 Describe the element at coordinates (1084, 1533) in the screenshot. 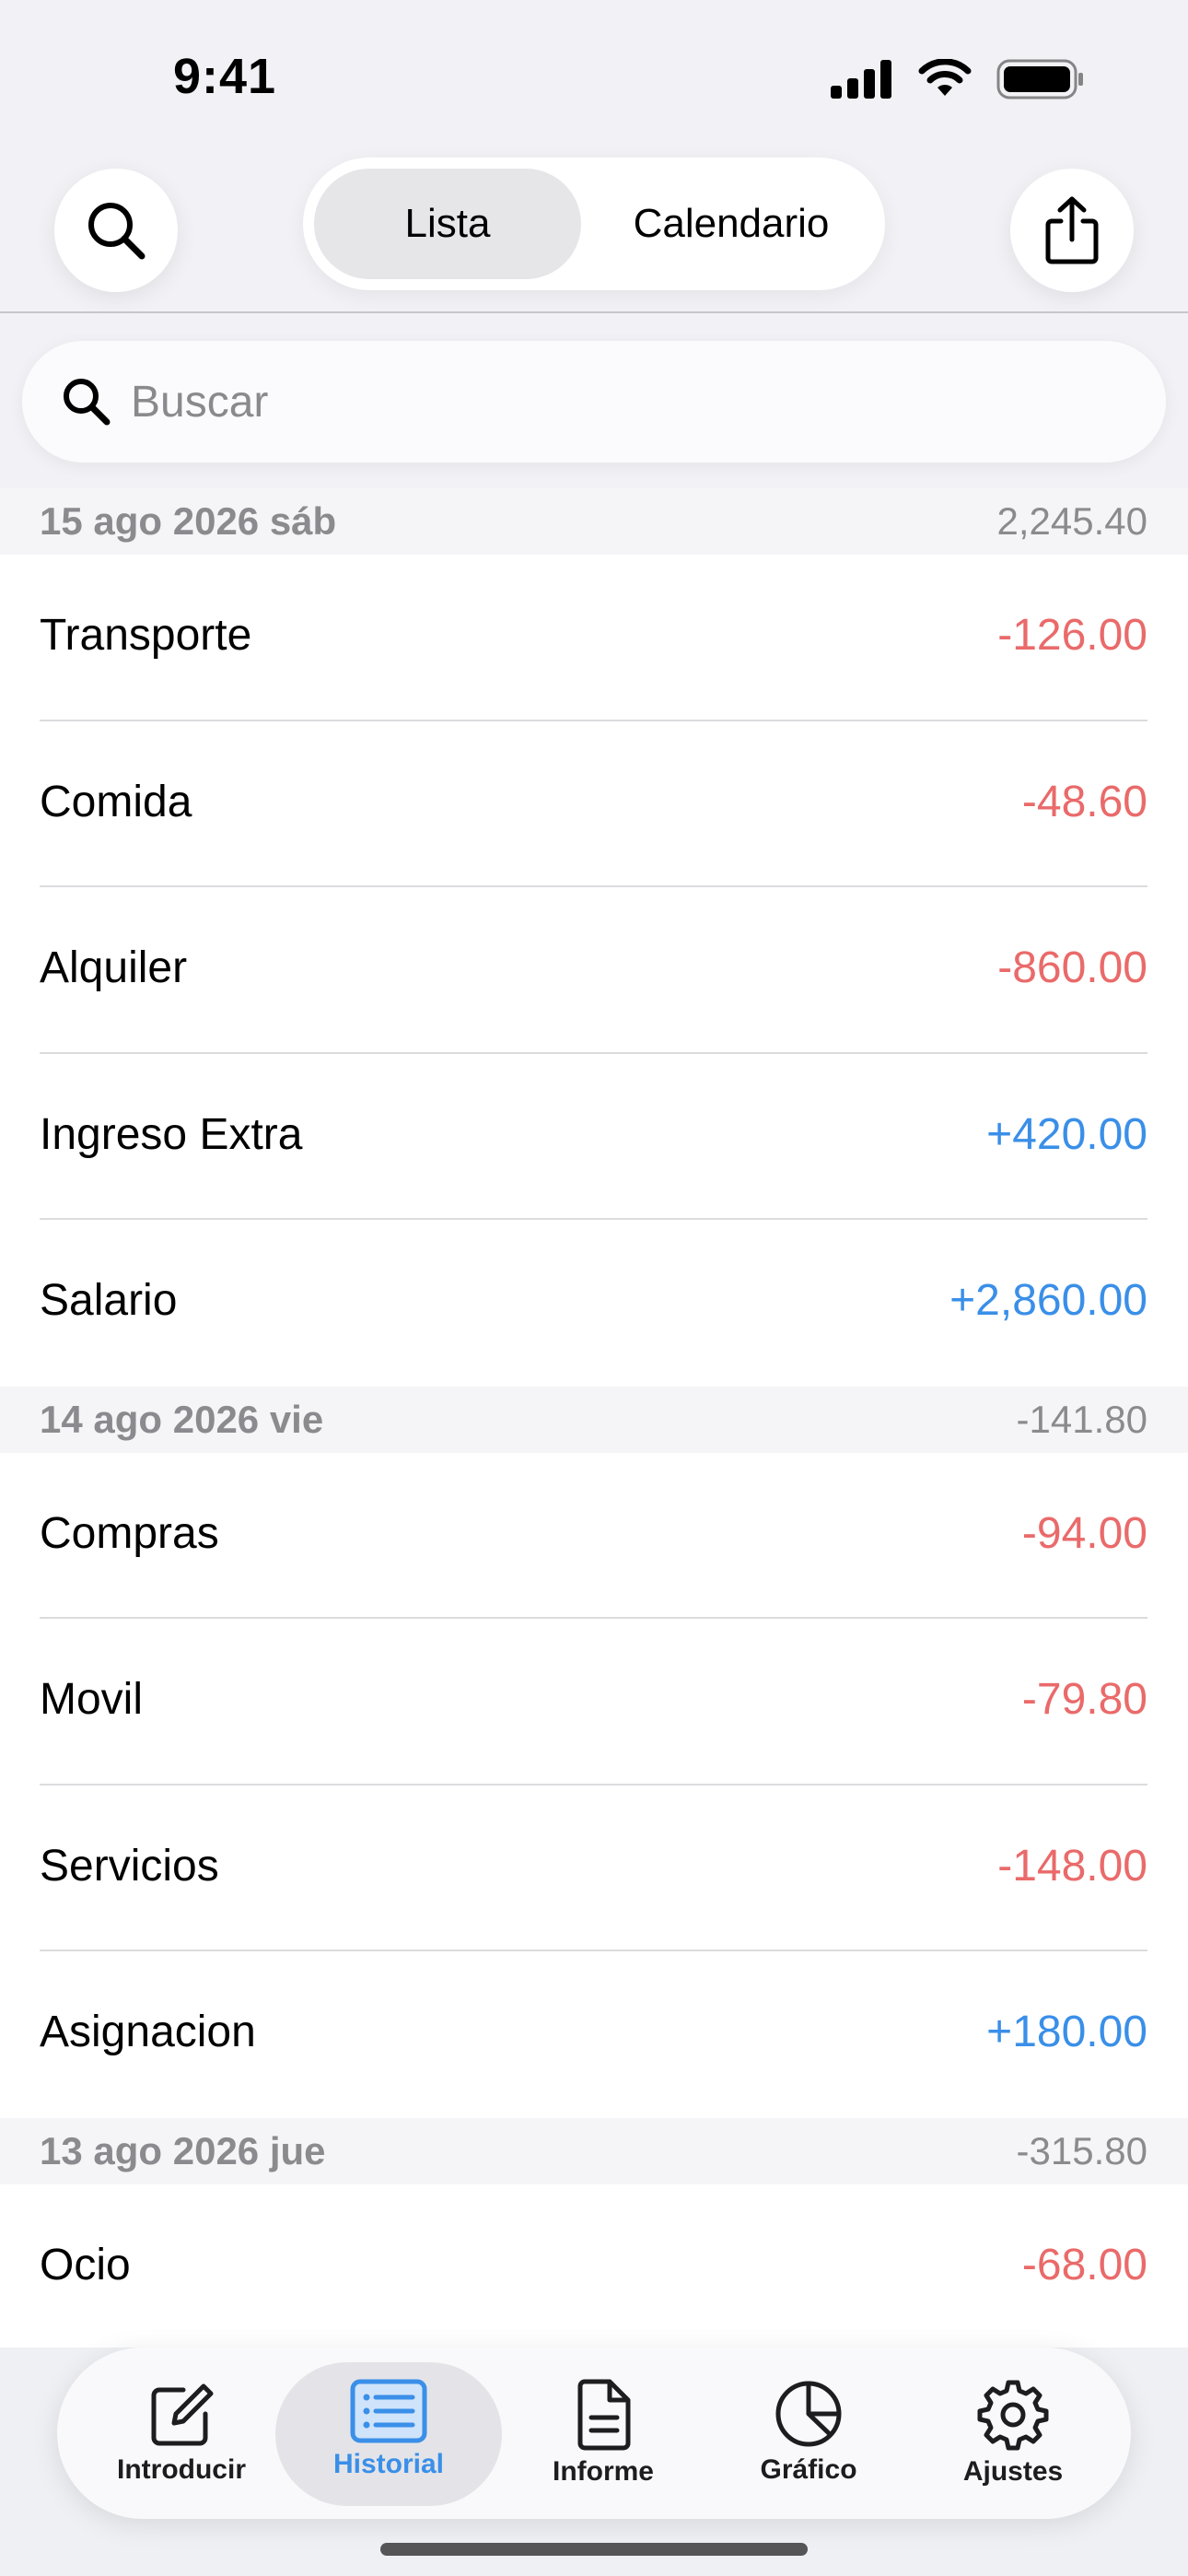

I see `transaction-amount: -94.00` at that location.